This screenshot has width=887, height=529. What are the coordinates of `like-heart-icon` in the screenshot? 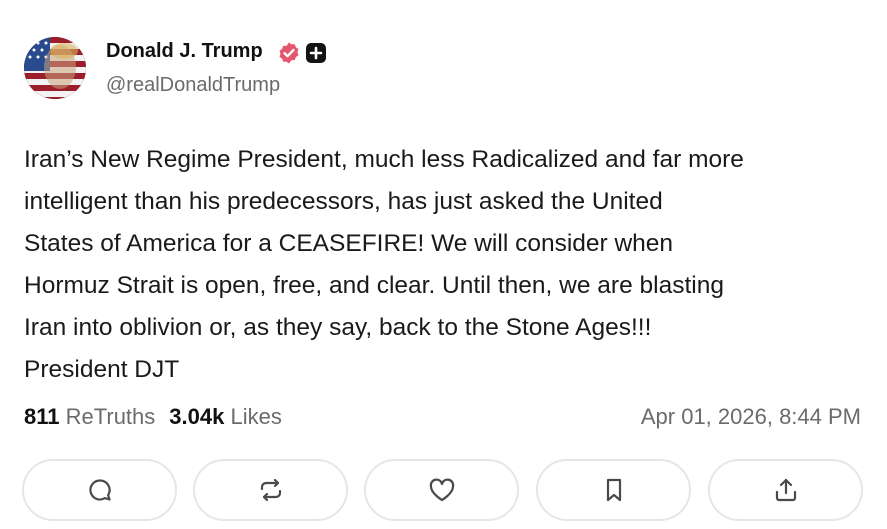 It's located at (441, 490).